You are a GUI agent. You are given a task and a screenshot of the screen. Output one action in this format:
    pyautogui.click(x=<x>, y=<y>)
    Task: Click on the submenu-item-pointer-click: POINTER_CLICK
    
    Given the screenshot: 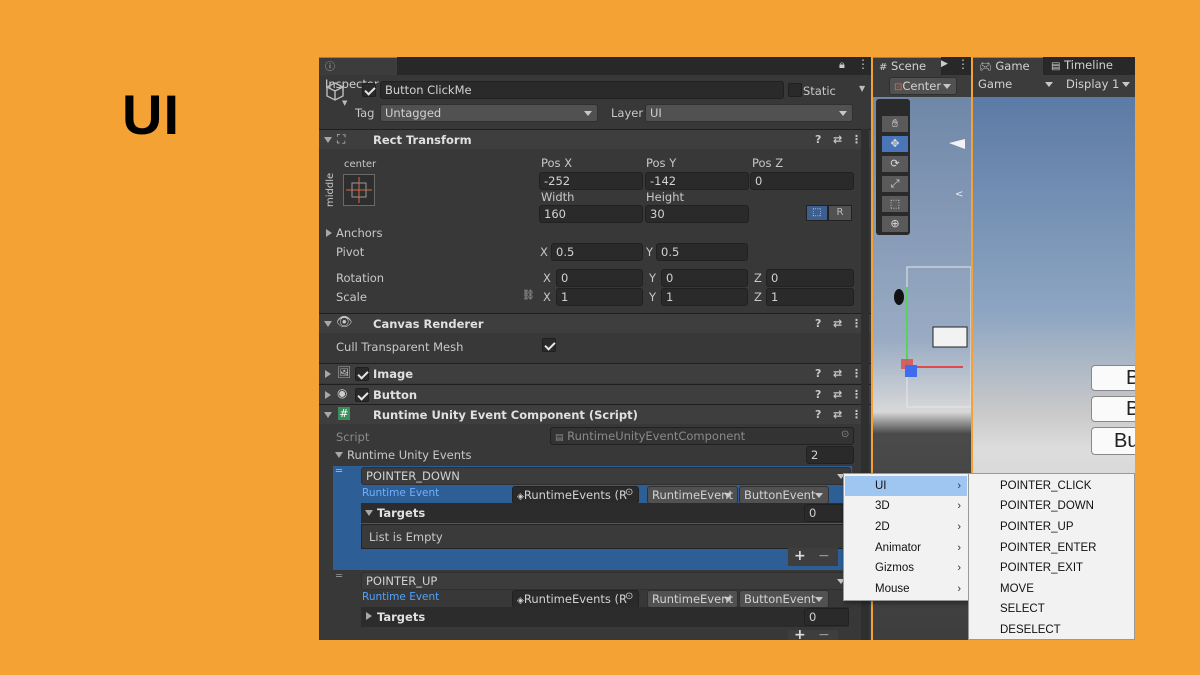 What is the action you would take?
    pyautogui.click(x=1030, y=486)
    